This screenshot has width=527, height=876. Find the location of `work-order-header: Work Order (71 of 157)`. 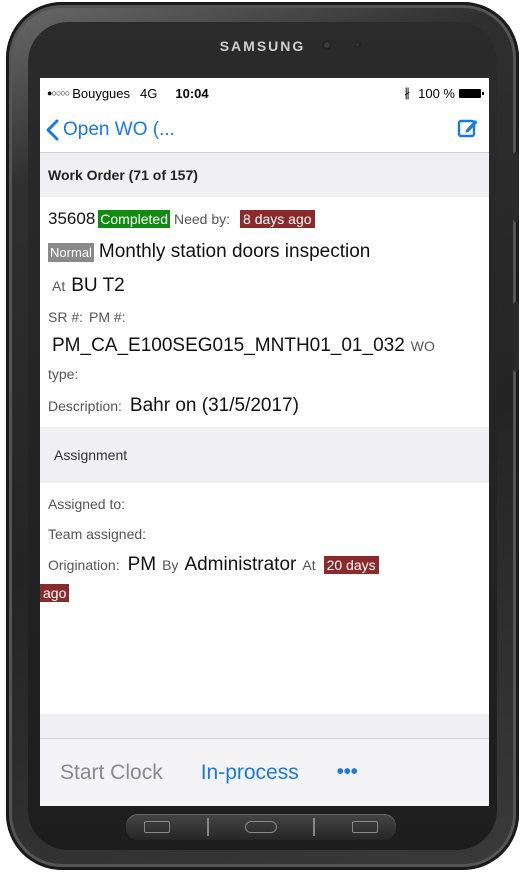

work-order-header: Work Order (71 of 157) is located at coordinates (264, 175).